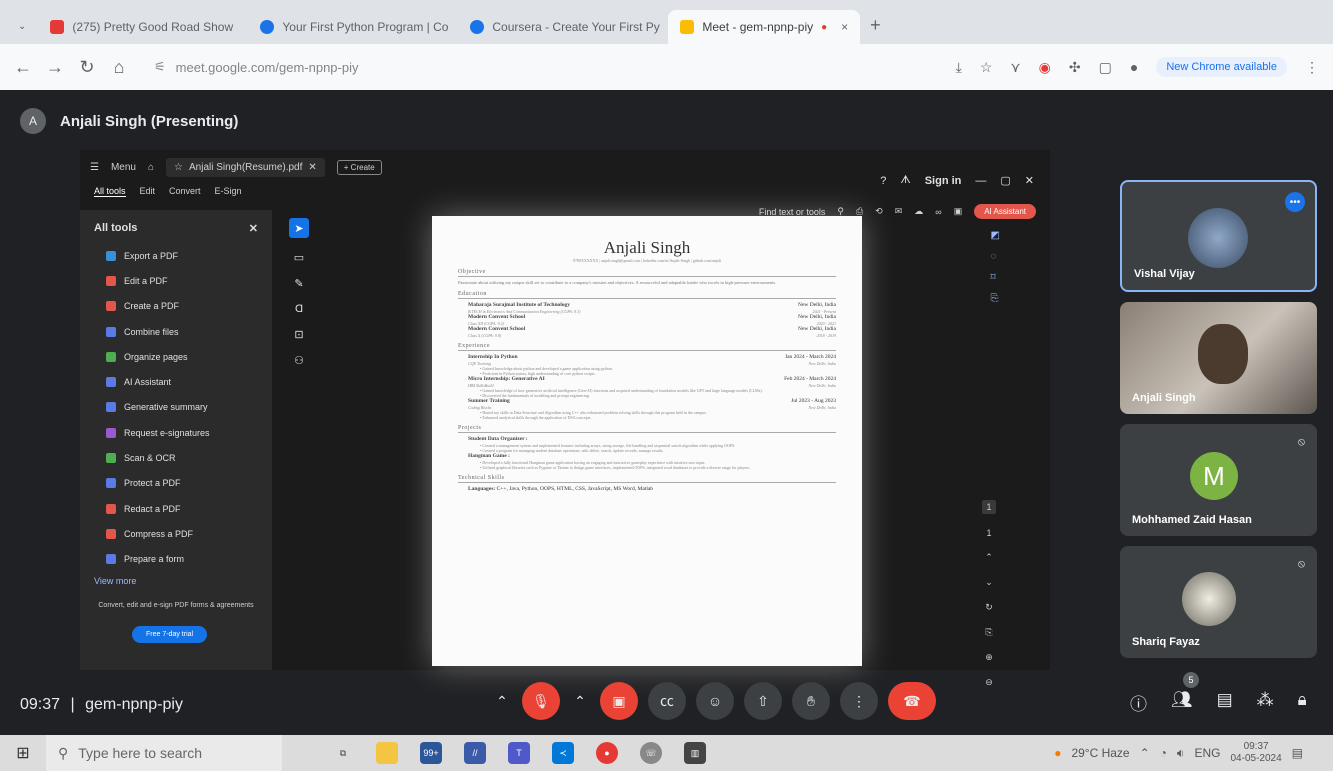 The image size is (1333, 771). I want to click on sidepanel-icon: ▢, so click(1105, 67).